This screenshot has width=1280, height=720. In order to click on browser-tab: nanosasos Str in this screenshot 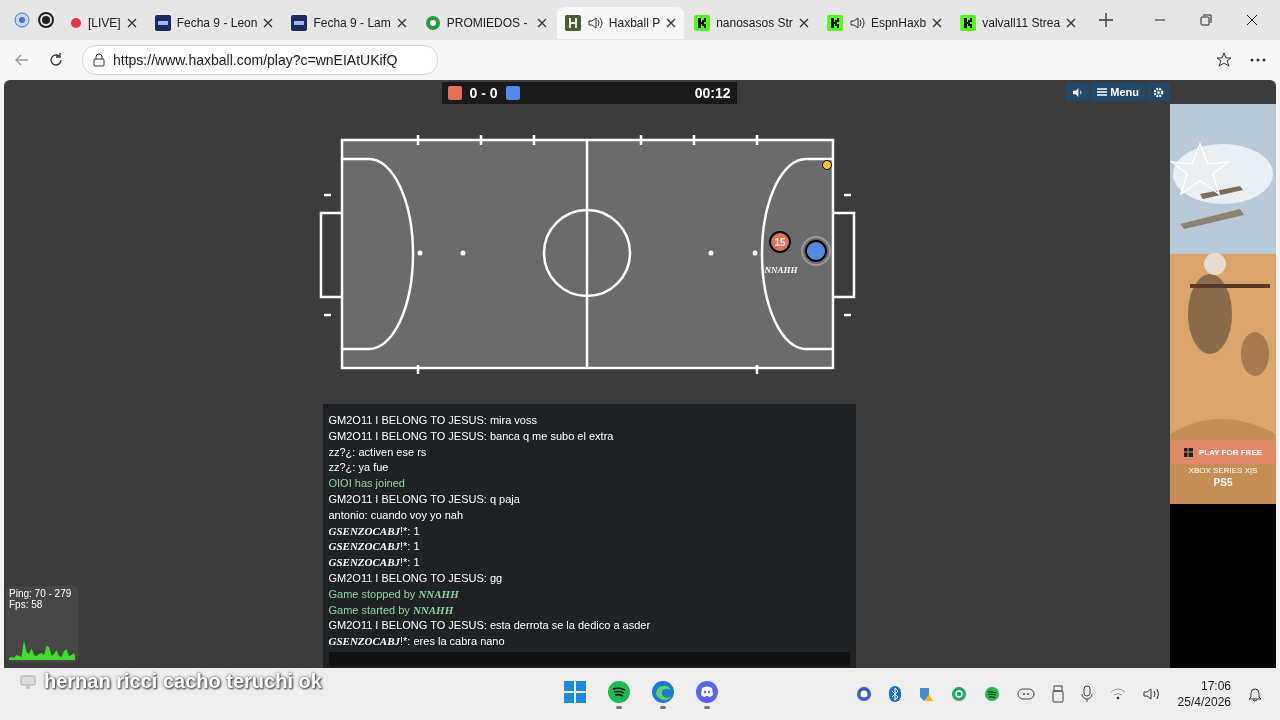, I will do `click(751, 23)`.